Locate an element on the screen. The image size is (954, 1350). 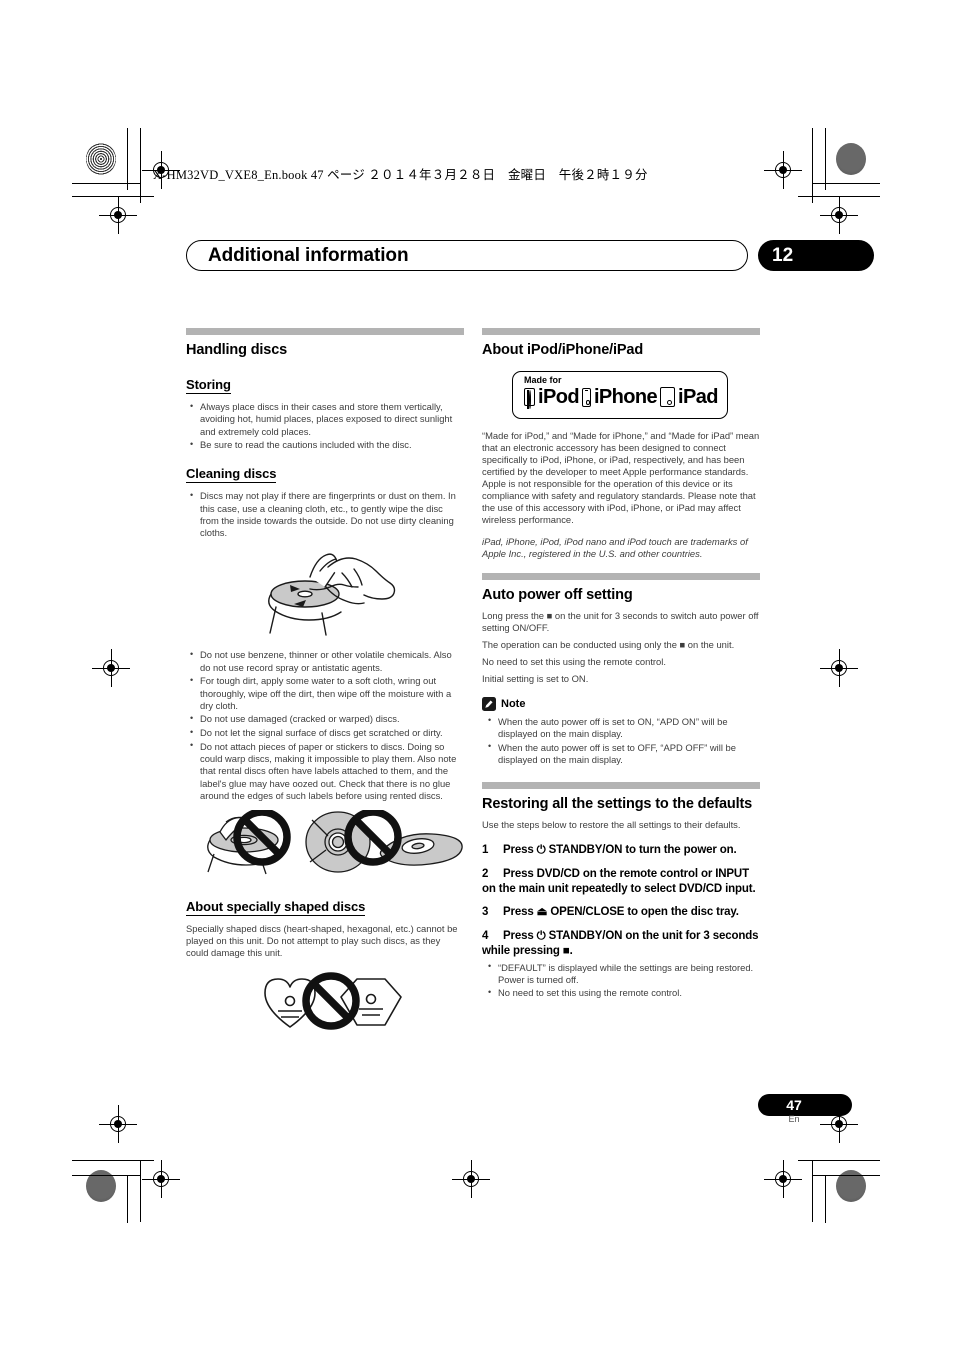
crop-line-top-right-h is located at coordinates (846, 184).